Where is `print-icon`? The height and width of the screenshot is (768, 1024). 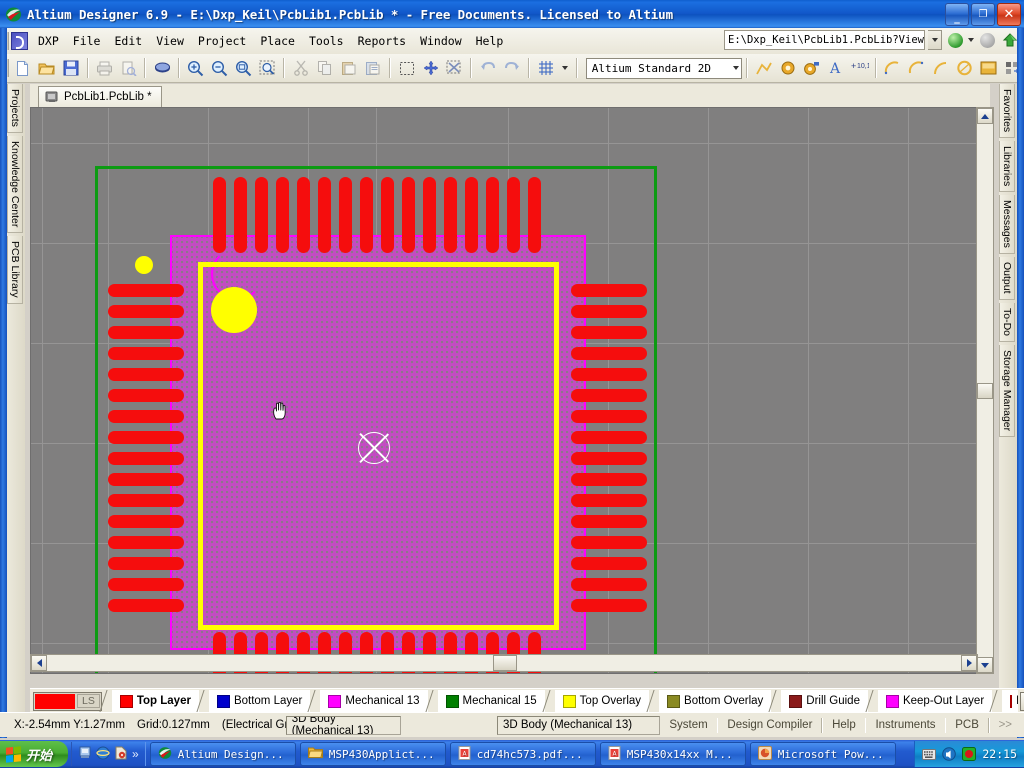 print-icon is located at coordinates (105, 68).